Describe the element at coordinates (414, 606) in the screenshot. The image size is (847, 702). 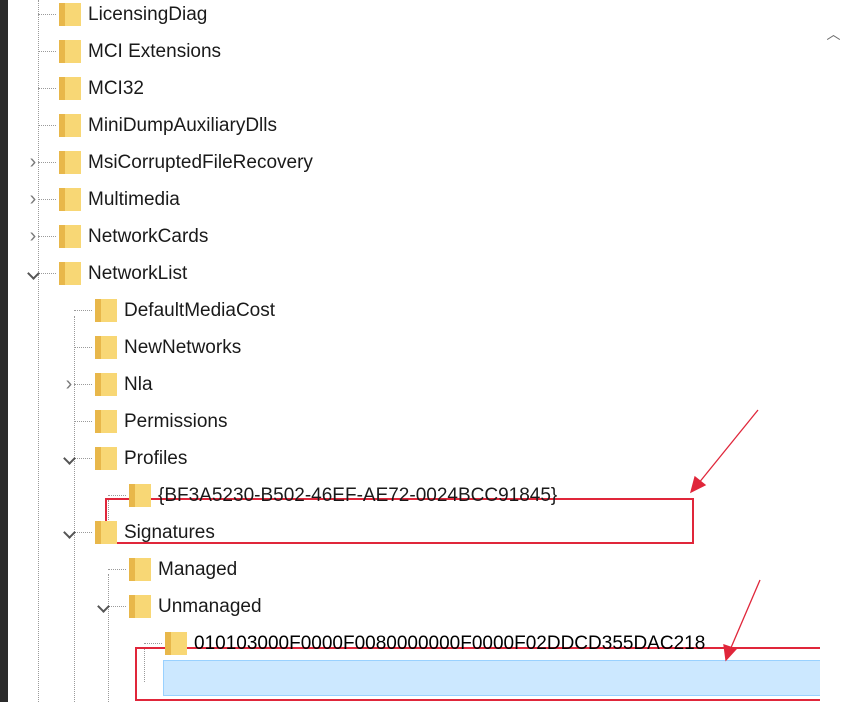
I see `tree-item-unmanaged: Unmanaged` at that location.